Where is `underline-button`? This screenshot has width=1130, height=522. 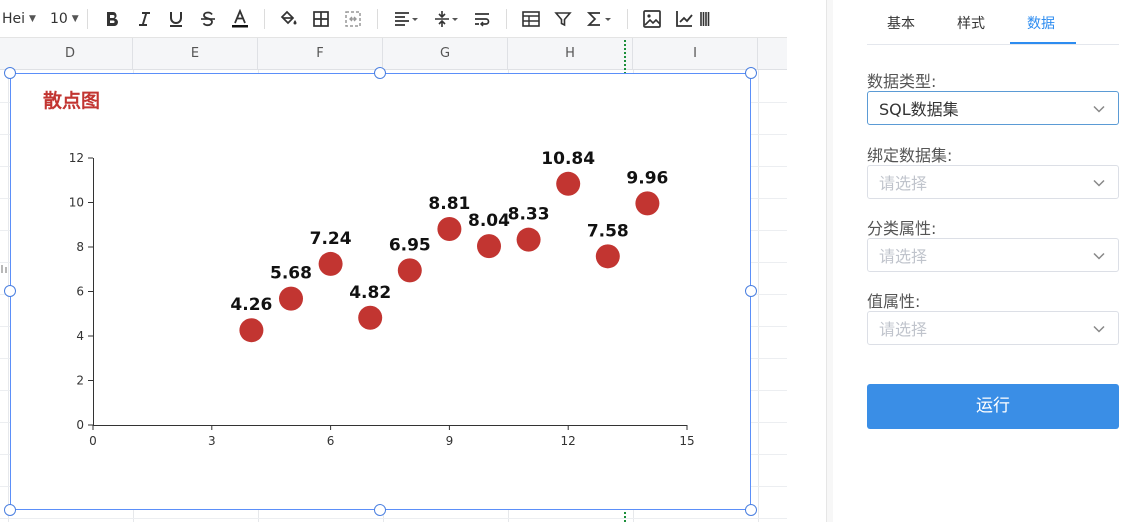
underline-button is located at coordinates (176, 18).